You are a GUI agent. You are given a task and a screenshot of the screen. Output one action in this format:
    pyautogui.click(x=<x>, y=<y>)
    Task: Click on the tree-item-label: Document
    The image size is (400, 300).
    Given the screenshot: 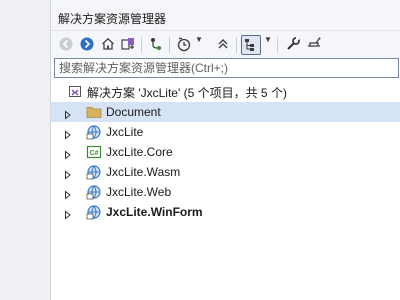 What is the action you would take?
    pyautogui.click(x=133, y=112)
    